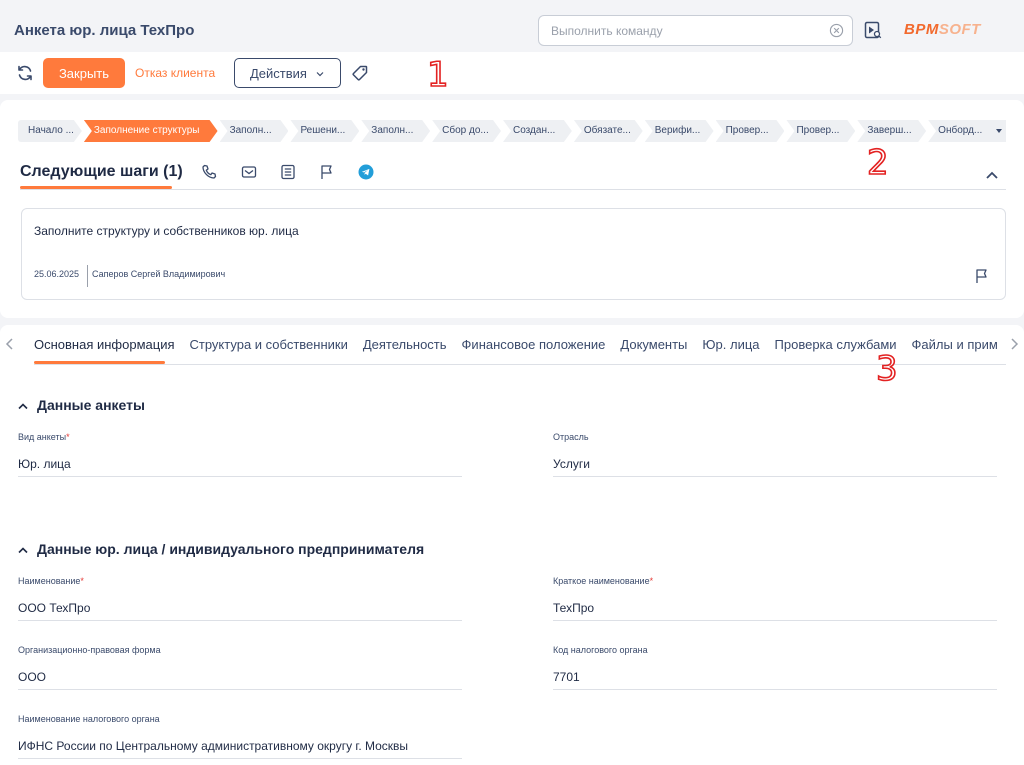 The image size is (1024, 765). Describe the element at coordinates (175, 73) in the screenshot. I see `client-reject-button: Отказ клиента` at that location.